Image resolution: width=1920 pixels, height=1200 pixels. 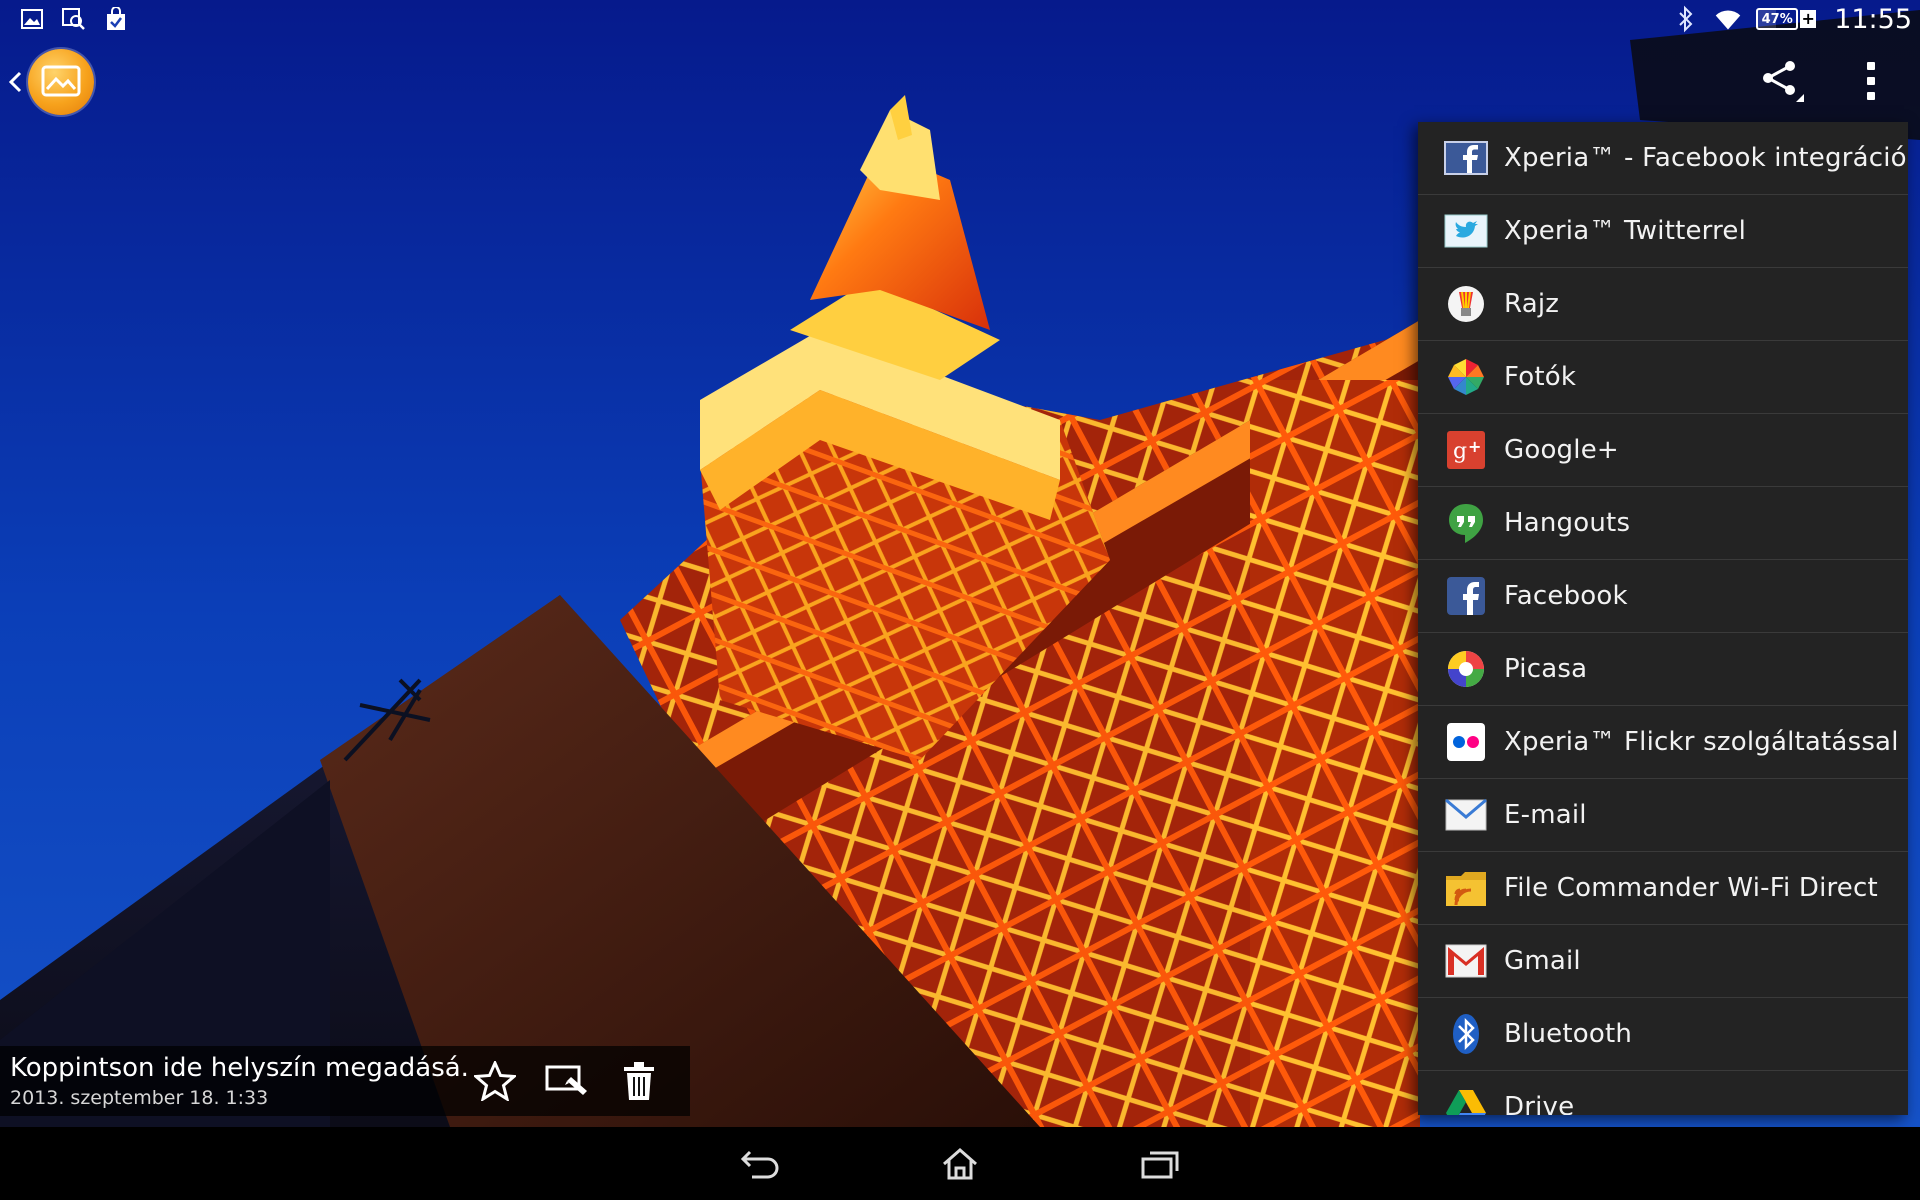 I want to click on svg-text: g, so click(x=1460, y=451).